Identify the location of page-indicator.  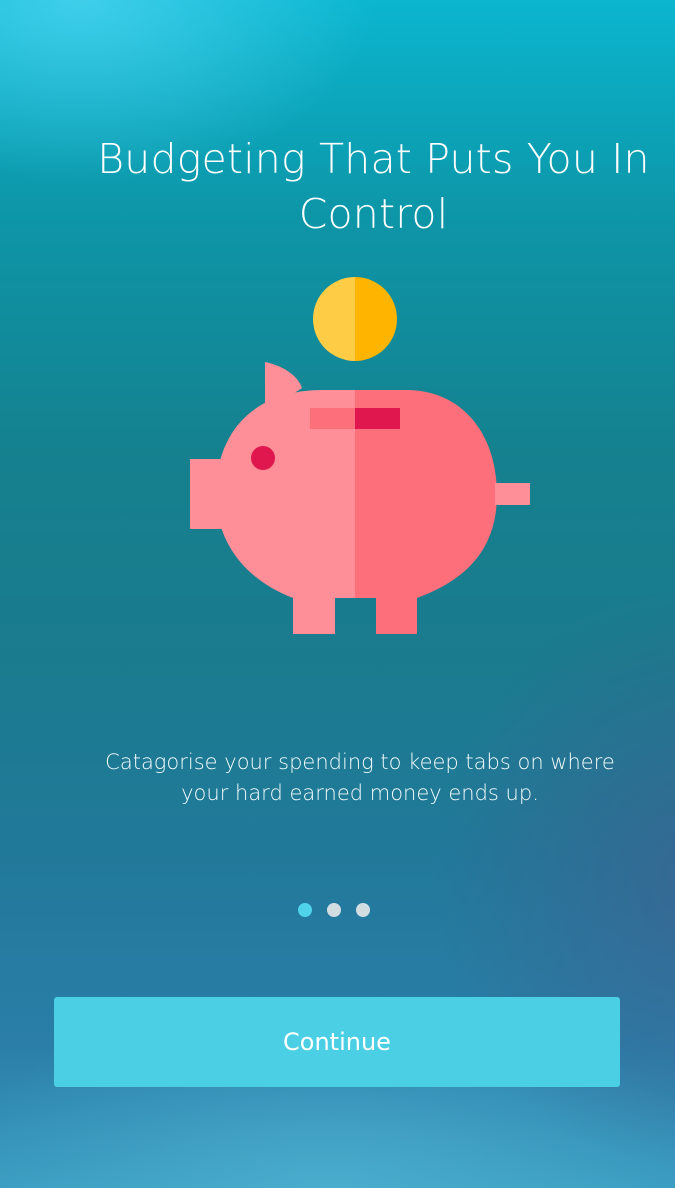
(338, 910).